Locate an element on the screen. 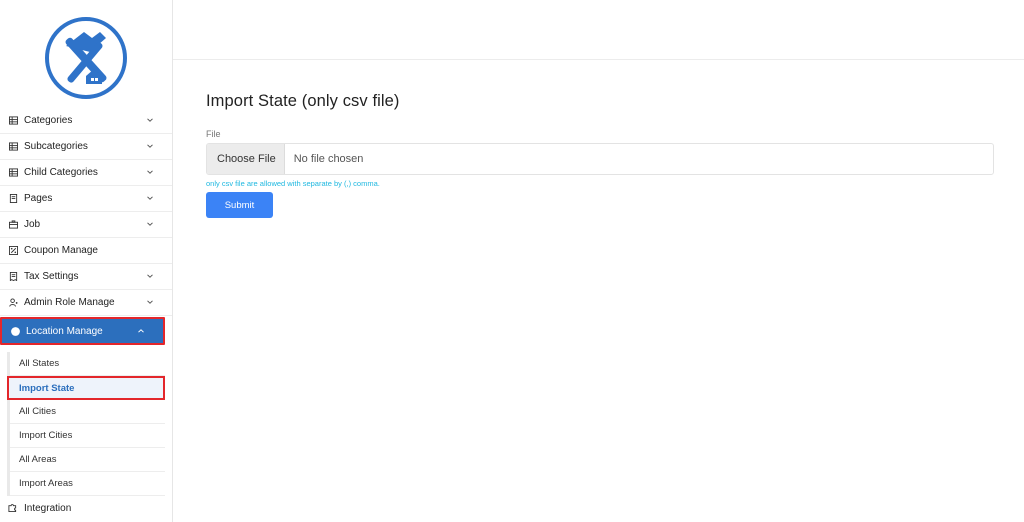 The height and width of the screenshot is (522, 1024). sidebar-item-label: Pages is located at coordinates (38, 198).